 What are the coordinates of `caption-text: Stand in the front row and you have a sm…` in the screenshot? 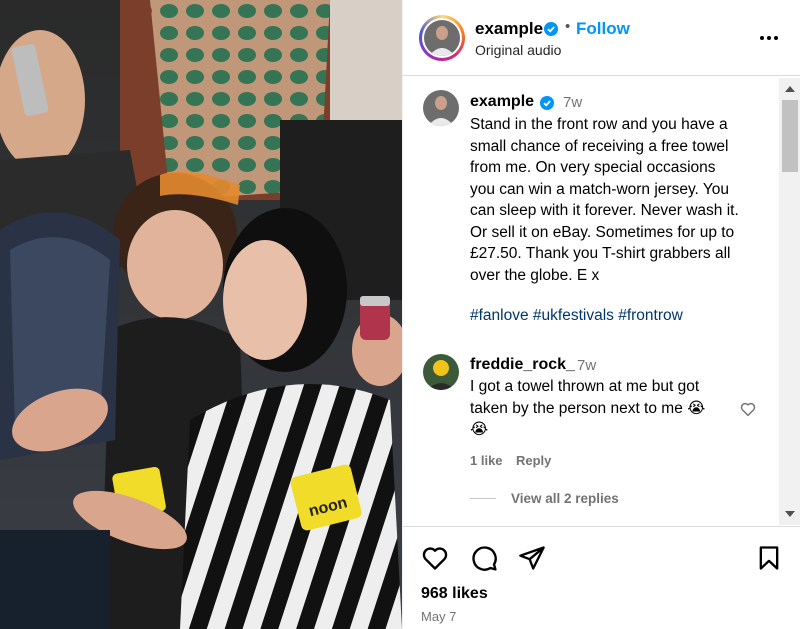 It's located at (604, 200).